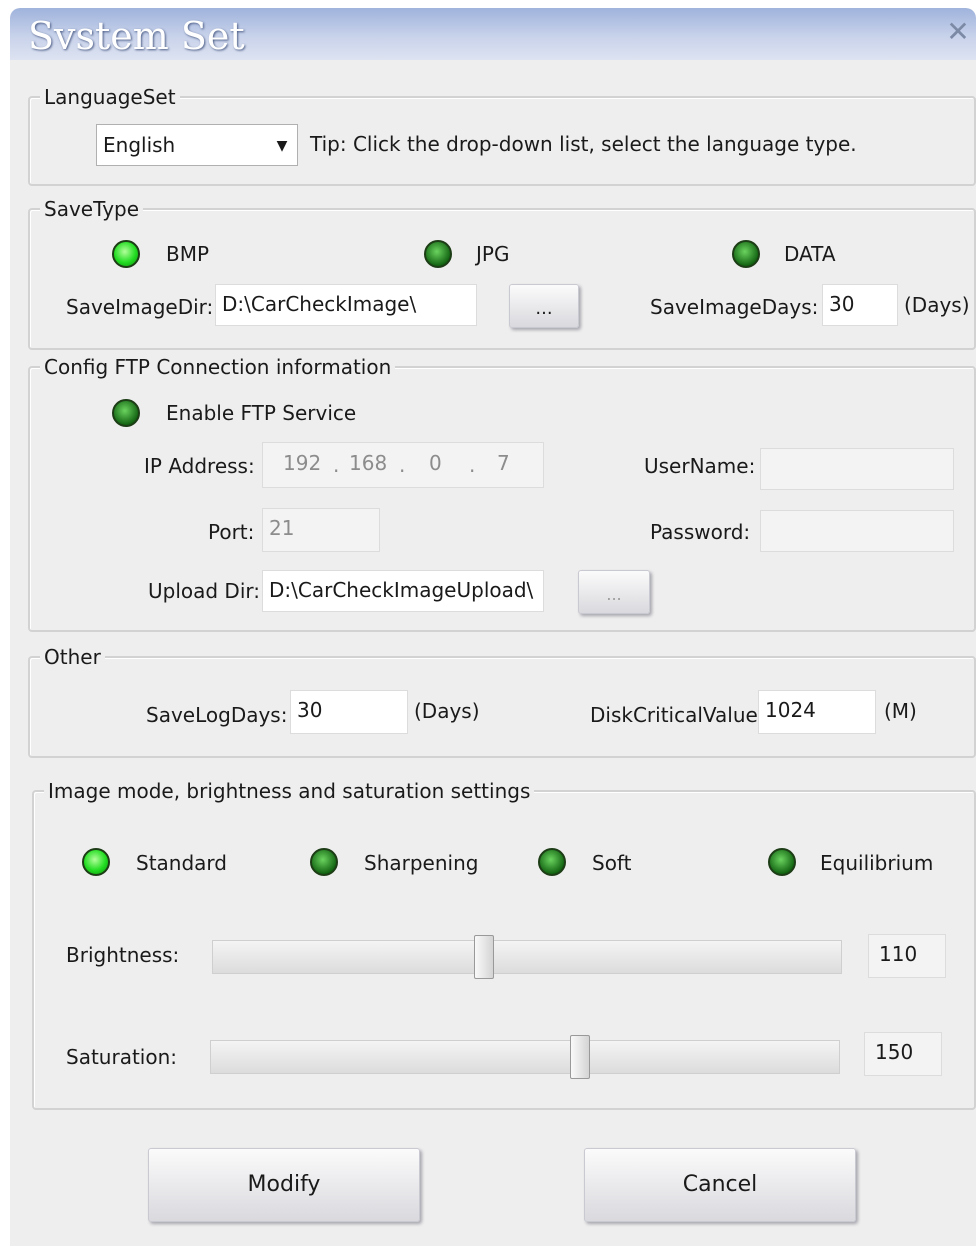 The width and height of the screenshot is (976, 1250). What do you see at coordinates (110, 97) in the screenshot?
I see `language-group-label: LanguageSet` at bounding box center [110, 97].